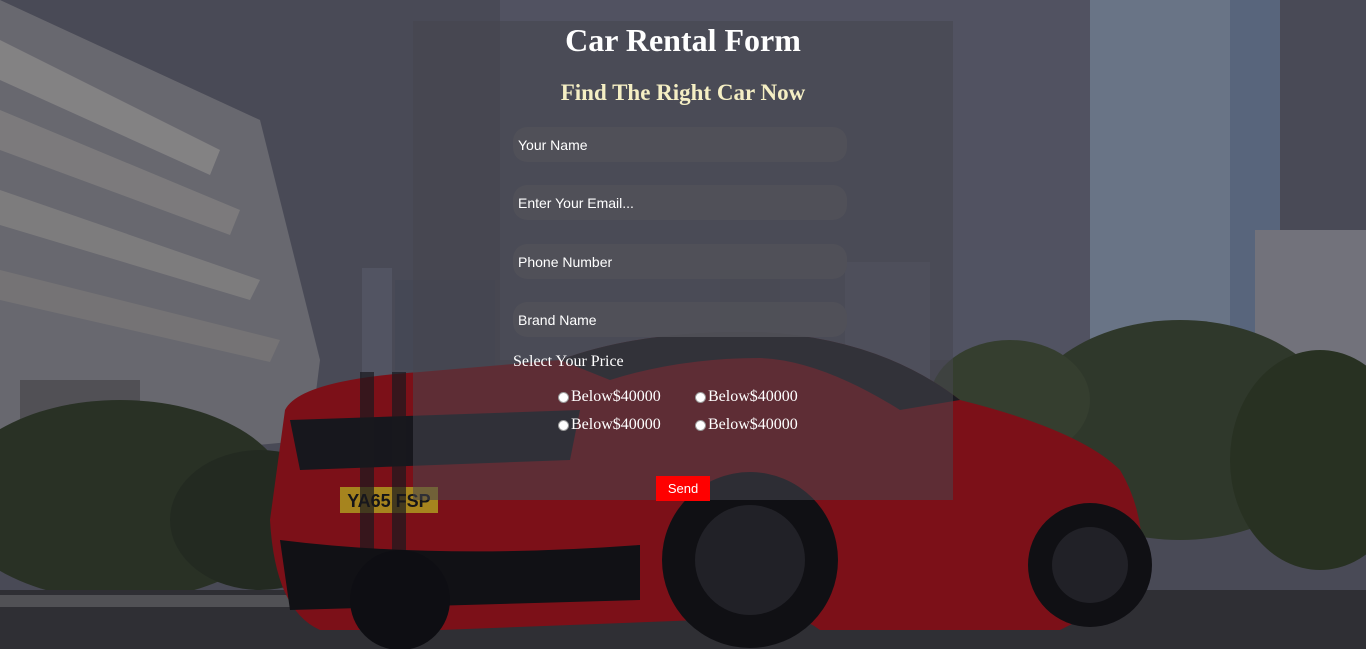  Describe the element at coordinates (680, 319) in the screenshot. I see `brand-input` at that location.